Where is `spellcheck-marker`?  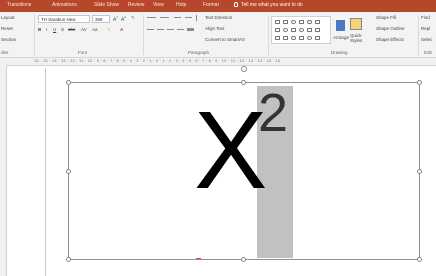 spellcheck-marker is located at coordinates (198, 258).